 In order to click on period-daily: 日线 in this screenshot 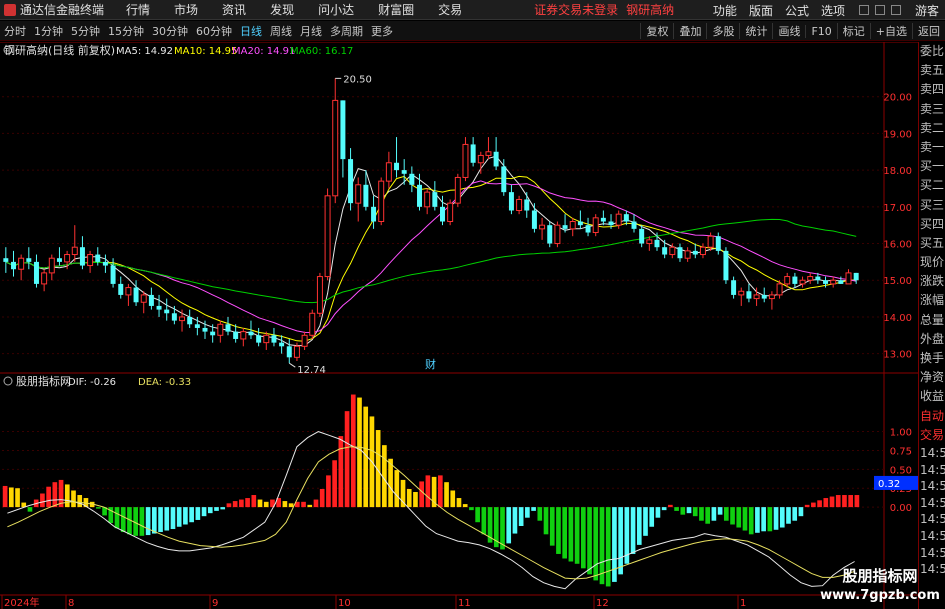, I will do `click(251, 31)`.